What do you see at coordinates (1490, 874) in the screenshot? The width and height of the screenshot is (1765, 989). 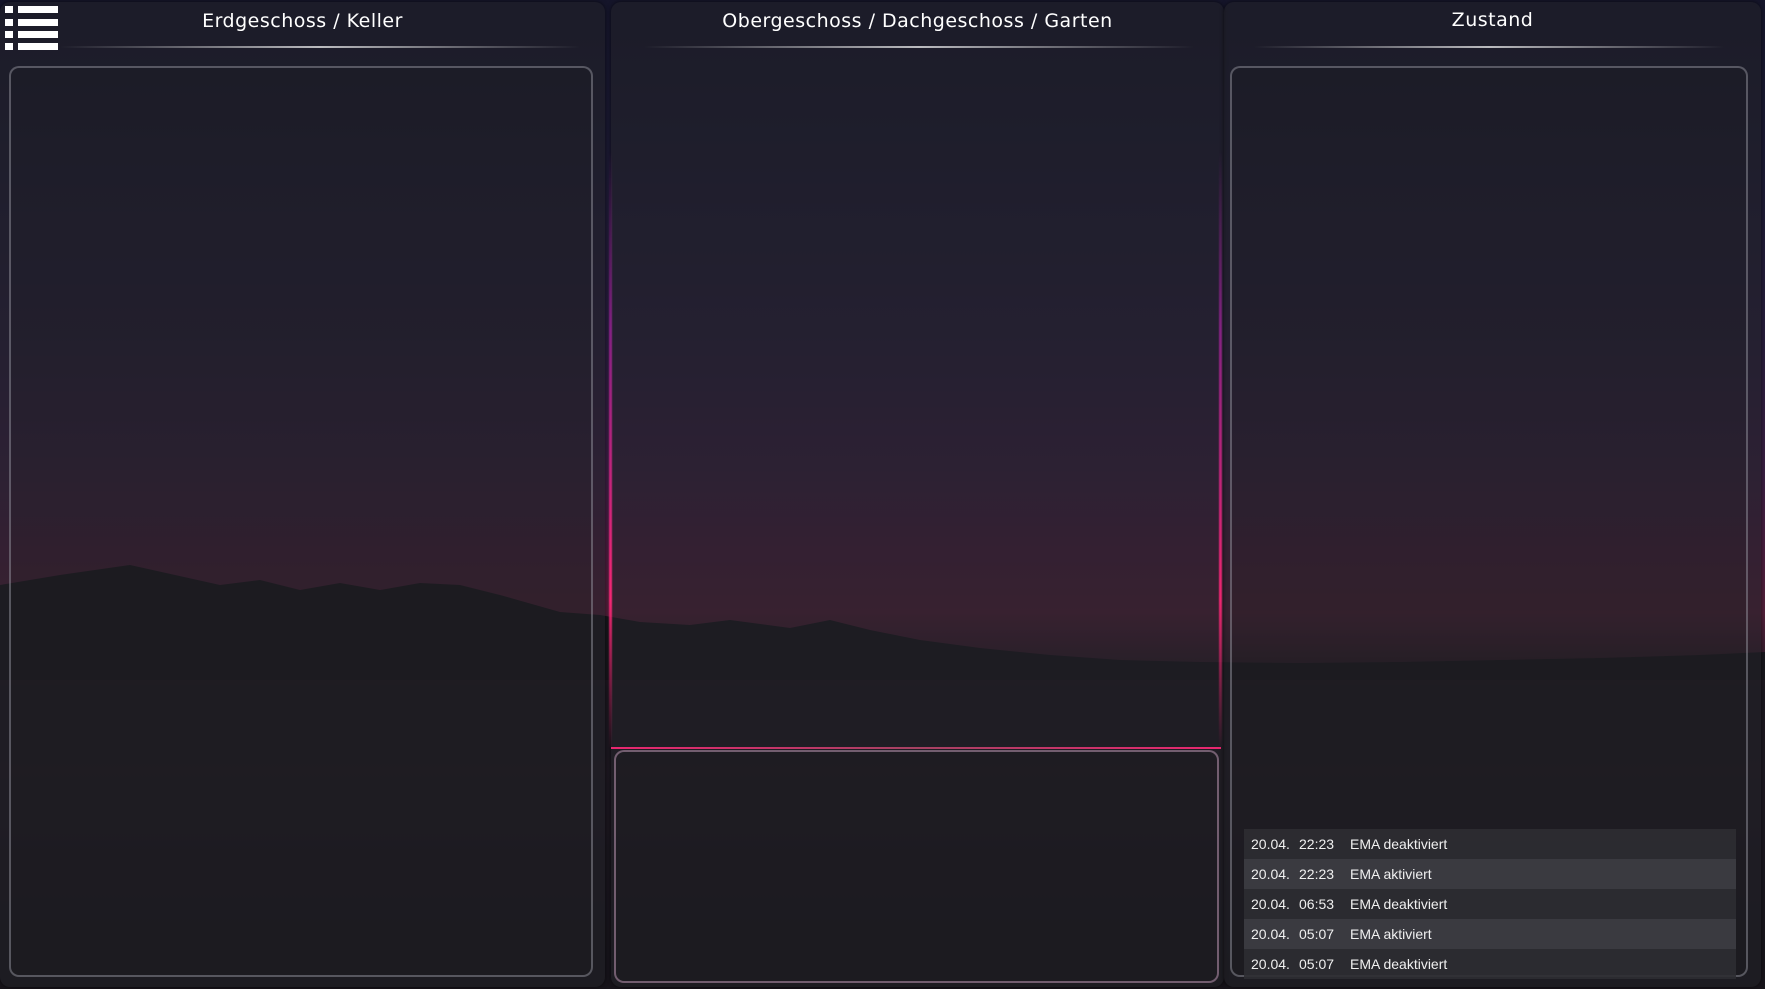 I see `log-entry: 20.04. 22:23 EMA aktiviert` at bounding box center [1490, 874].